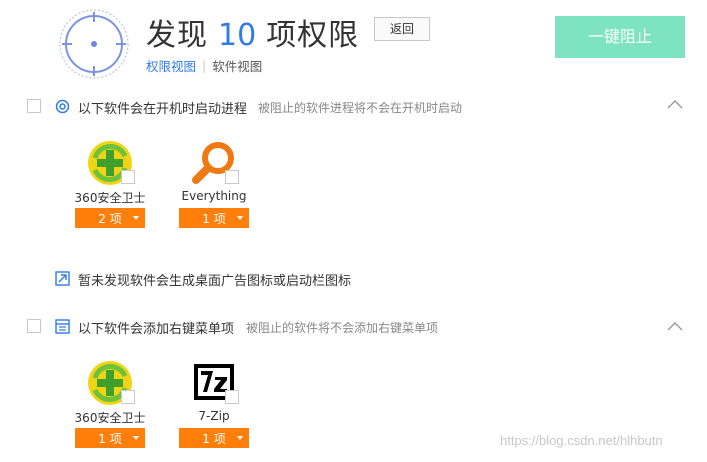 This screenshot has height=462, width=707. I want to click on menu-icon, so click(62, 326).